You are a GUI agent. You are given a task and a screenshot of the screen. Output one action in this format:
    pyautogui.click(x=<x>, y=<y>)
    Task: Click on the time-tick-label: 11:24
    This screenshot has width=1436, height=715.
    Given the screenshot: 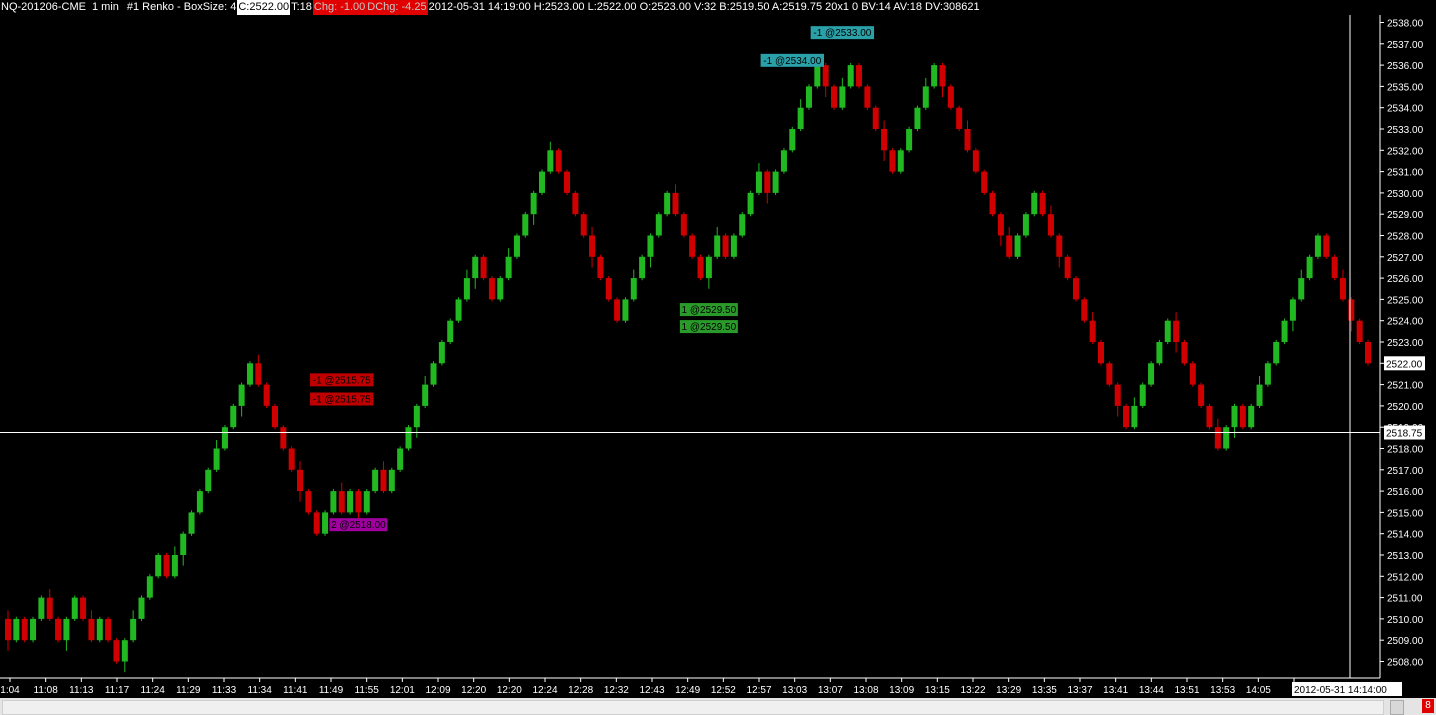 What is the action you would take?
    pyautogui.click(x=153, y=690)
    